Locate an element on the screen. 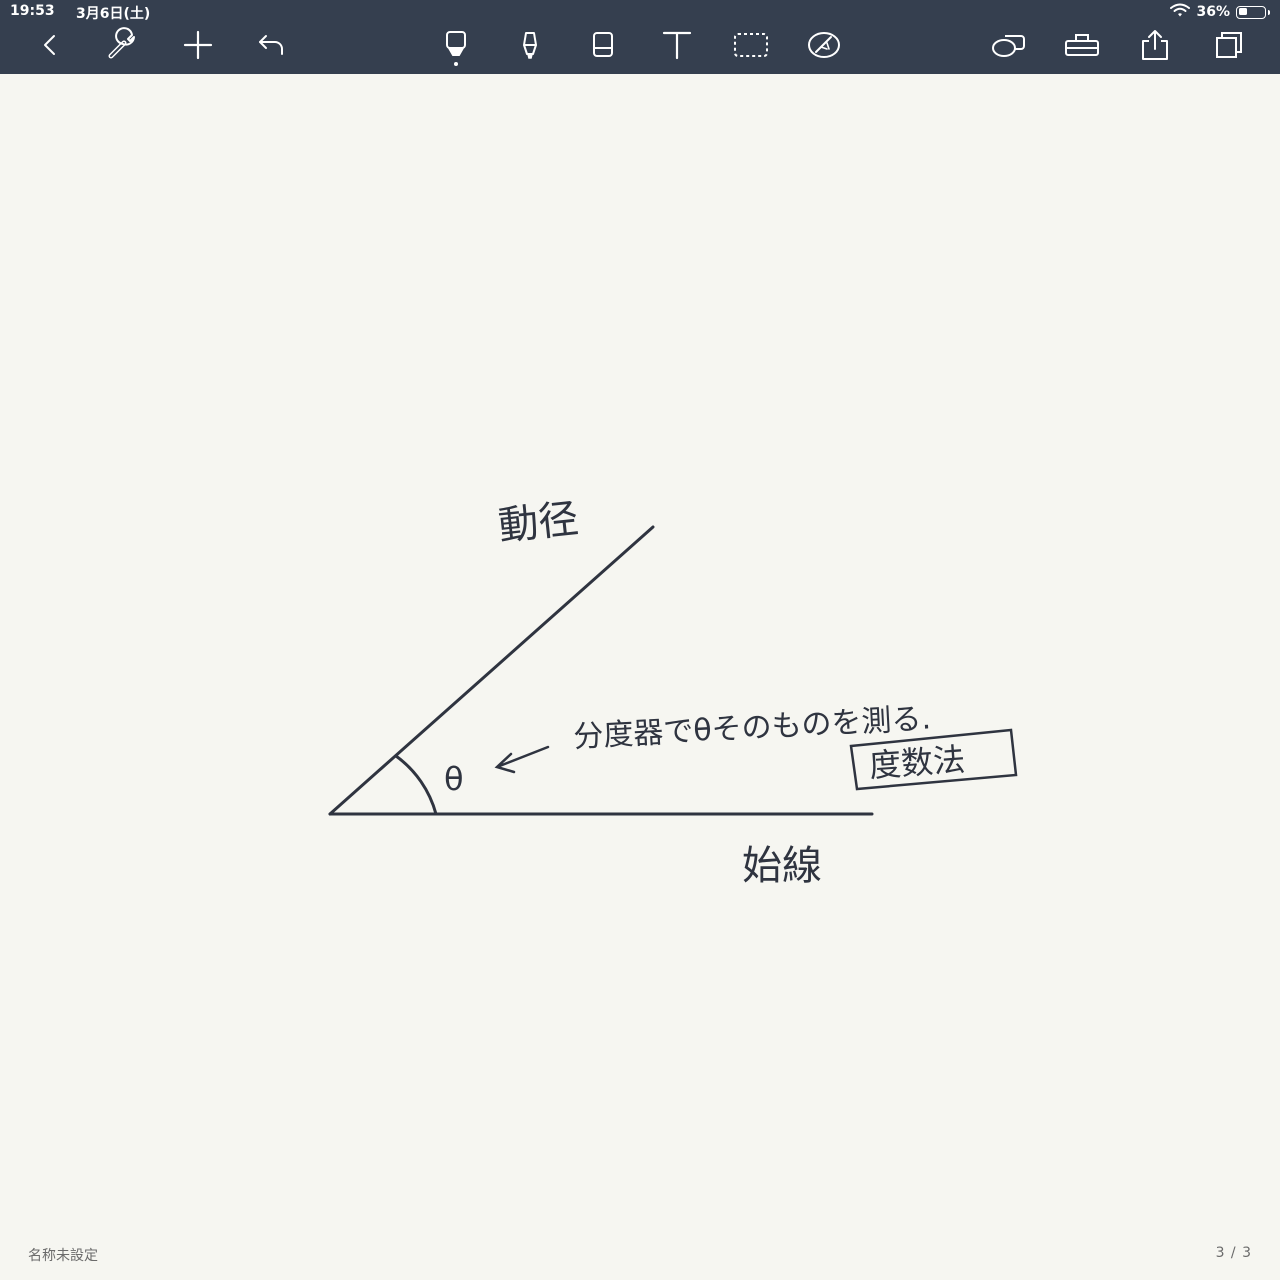 Image resolution: width=1280 pixels, height=1280 pixels. active-tool-indicator is located at coordinates (456, 64).